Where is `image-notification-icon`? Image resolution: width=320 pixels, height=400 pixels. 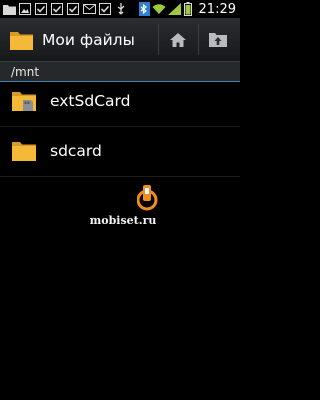
image-notification-icon is located at coordinates (25, 9).